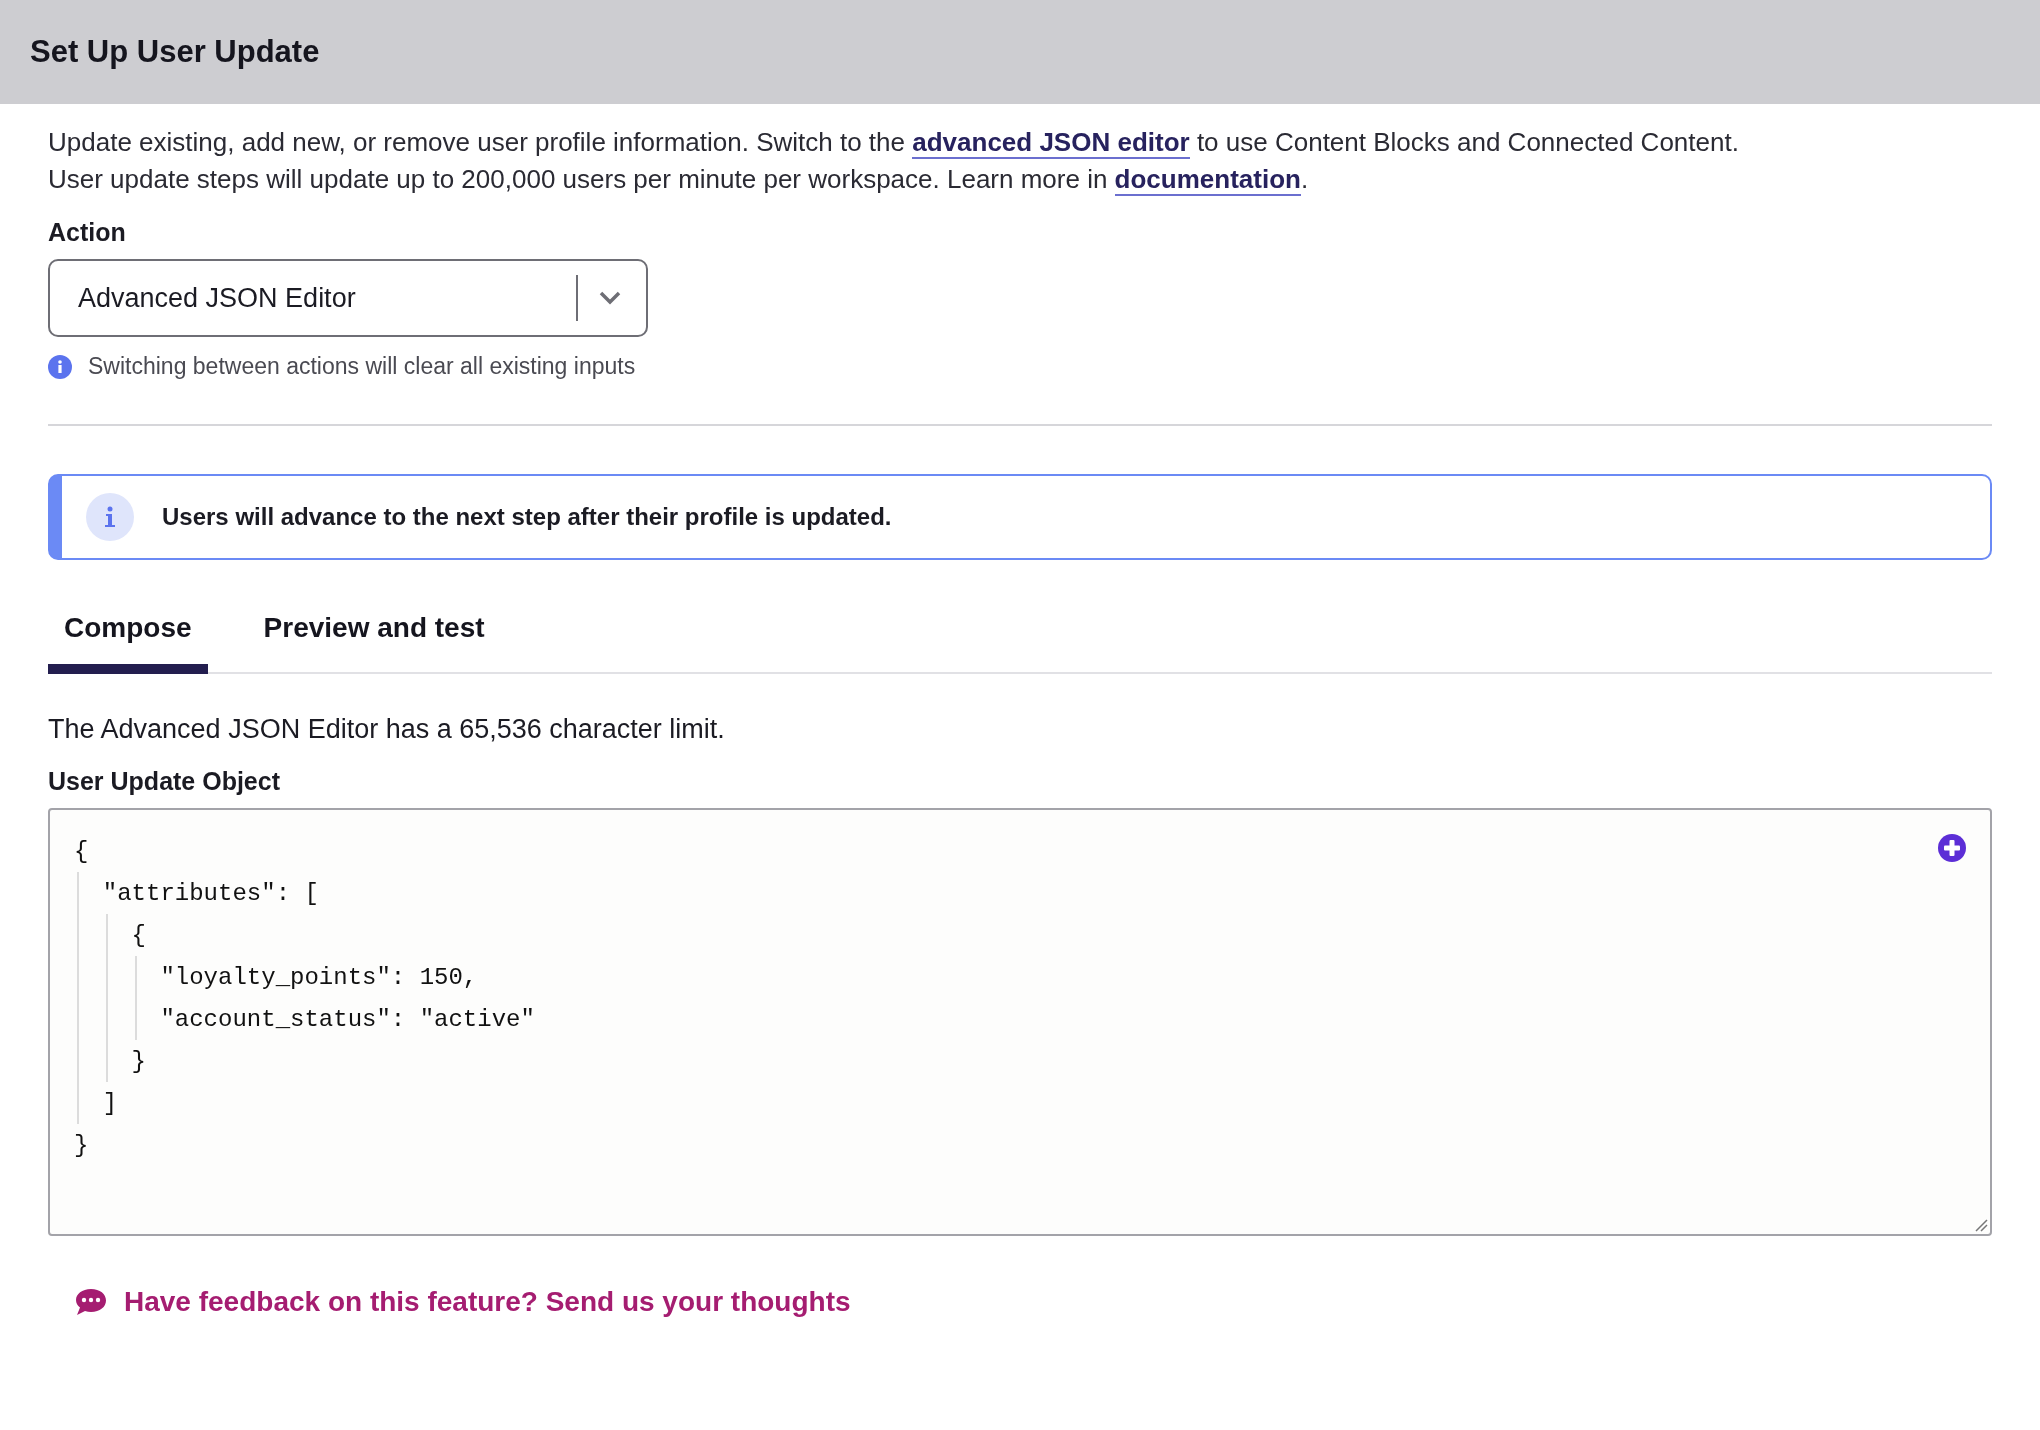  Describe the element at coordinates (1207, 180) in the screenshot. I see `description-link: documentation` at that location.